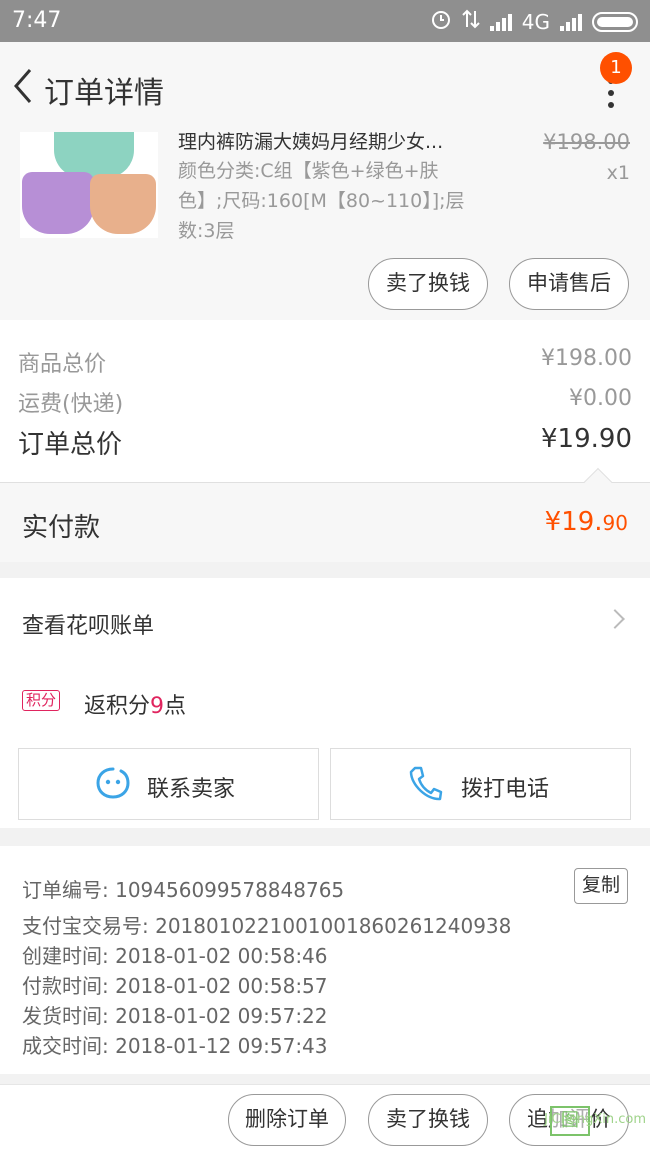 This screenshot has width=650, height=1155. I want to click on sell-button-bottom: 卖了换钱, so click(428, 1120).